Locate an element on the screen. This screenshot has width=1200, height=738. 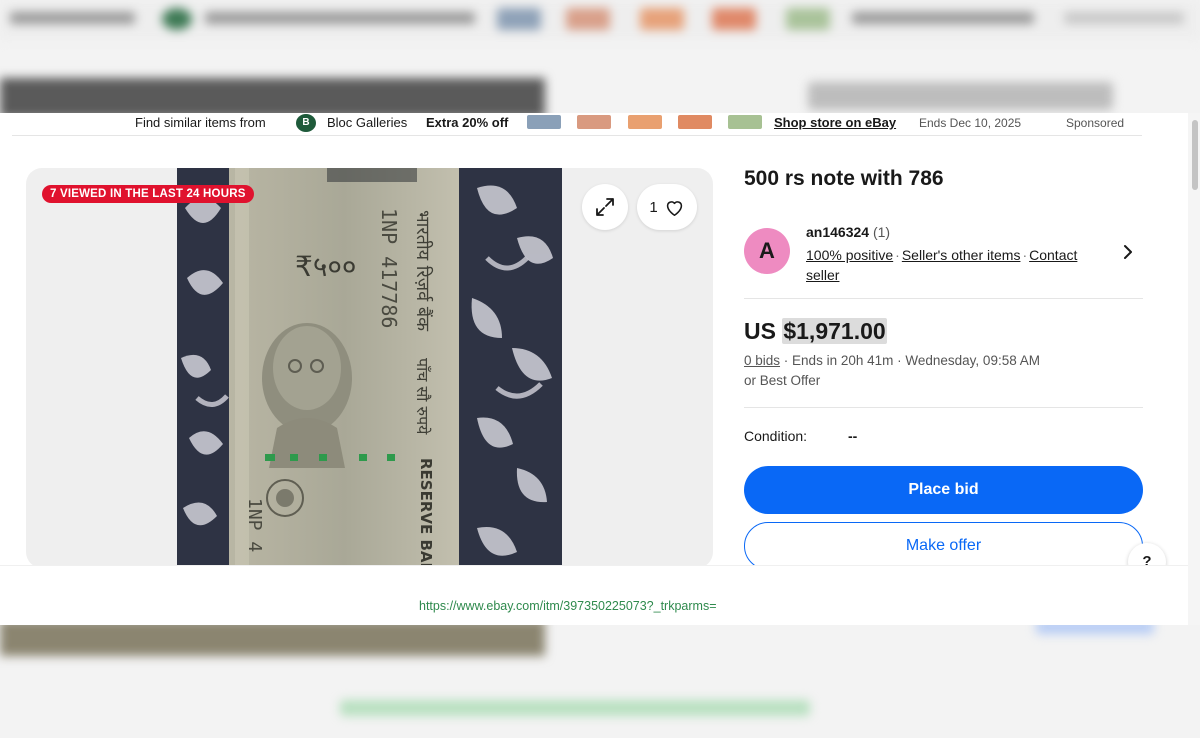
note-bank-english: RESERVE BANK is located at coordinates (426, 513).